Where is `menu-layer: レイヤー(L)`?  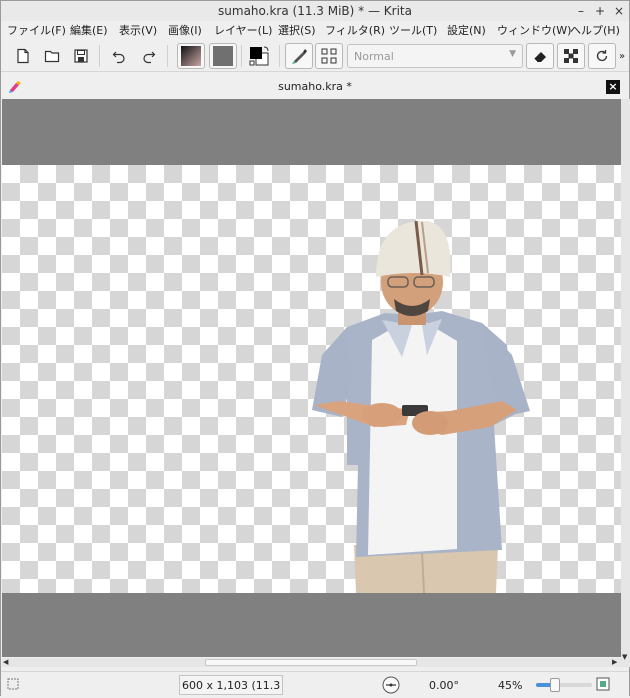
menu-layer: レイヤー(L) is located at coordinates (243, 30).